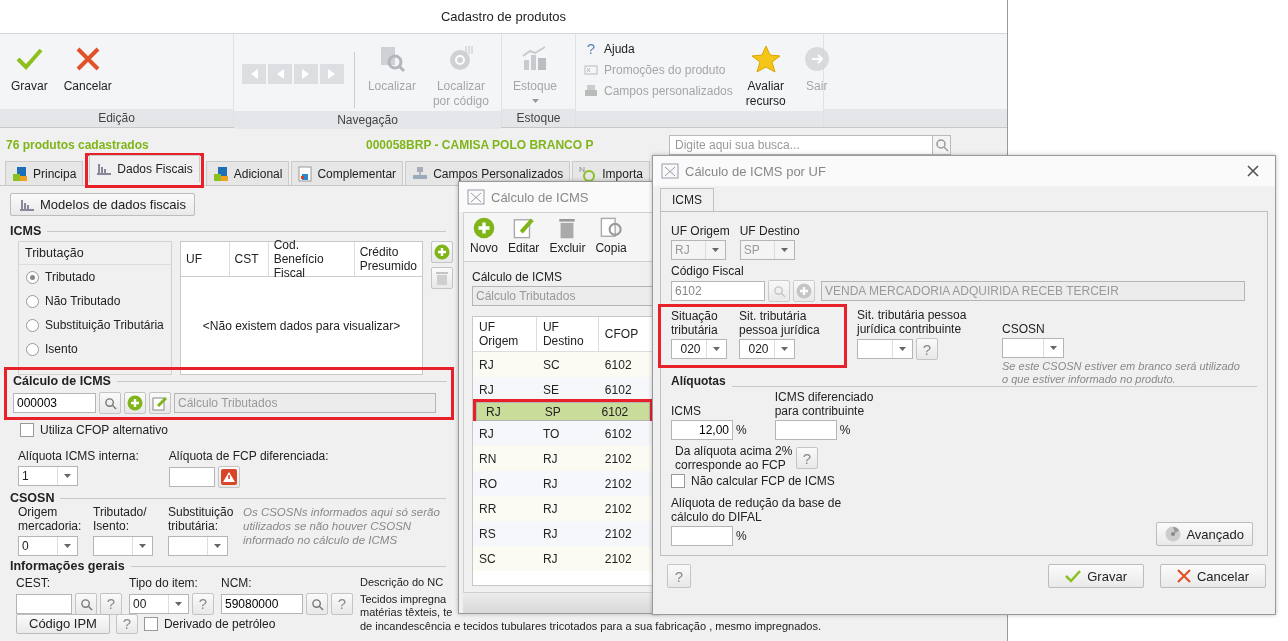 This screenshot has width=1288, height=641. Describe the element at coordinates (388, 259) in the screenshot. I see `column-header: Crédito Presumido` at that location.